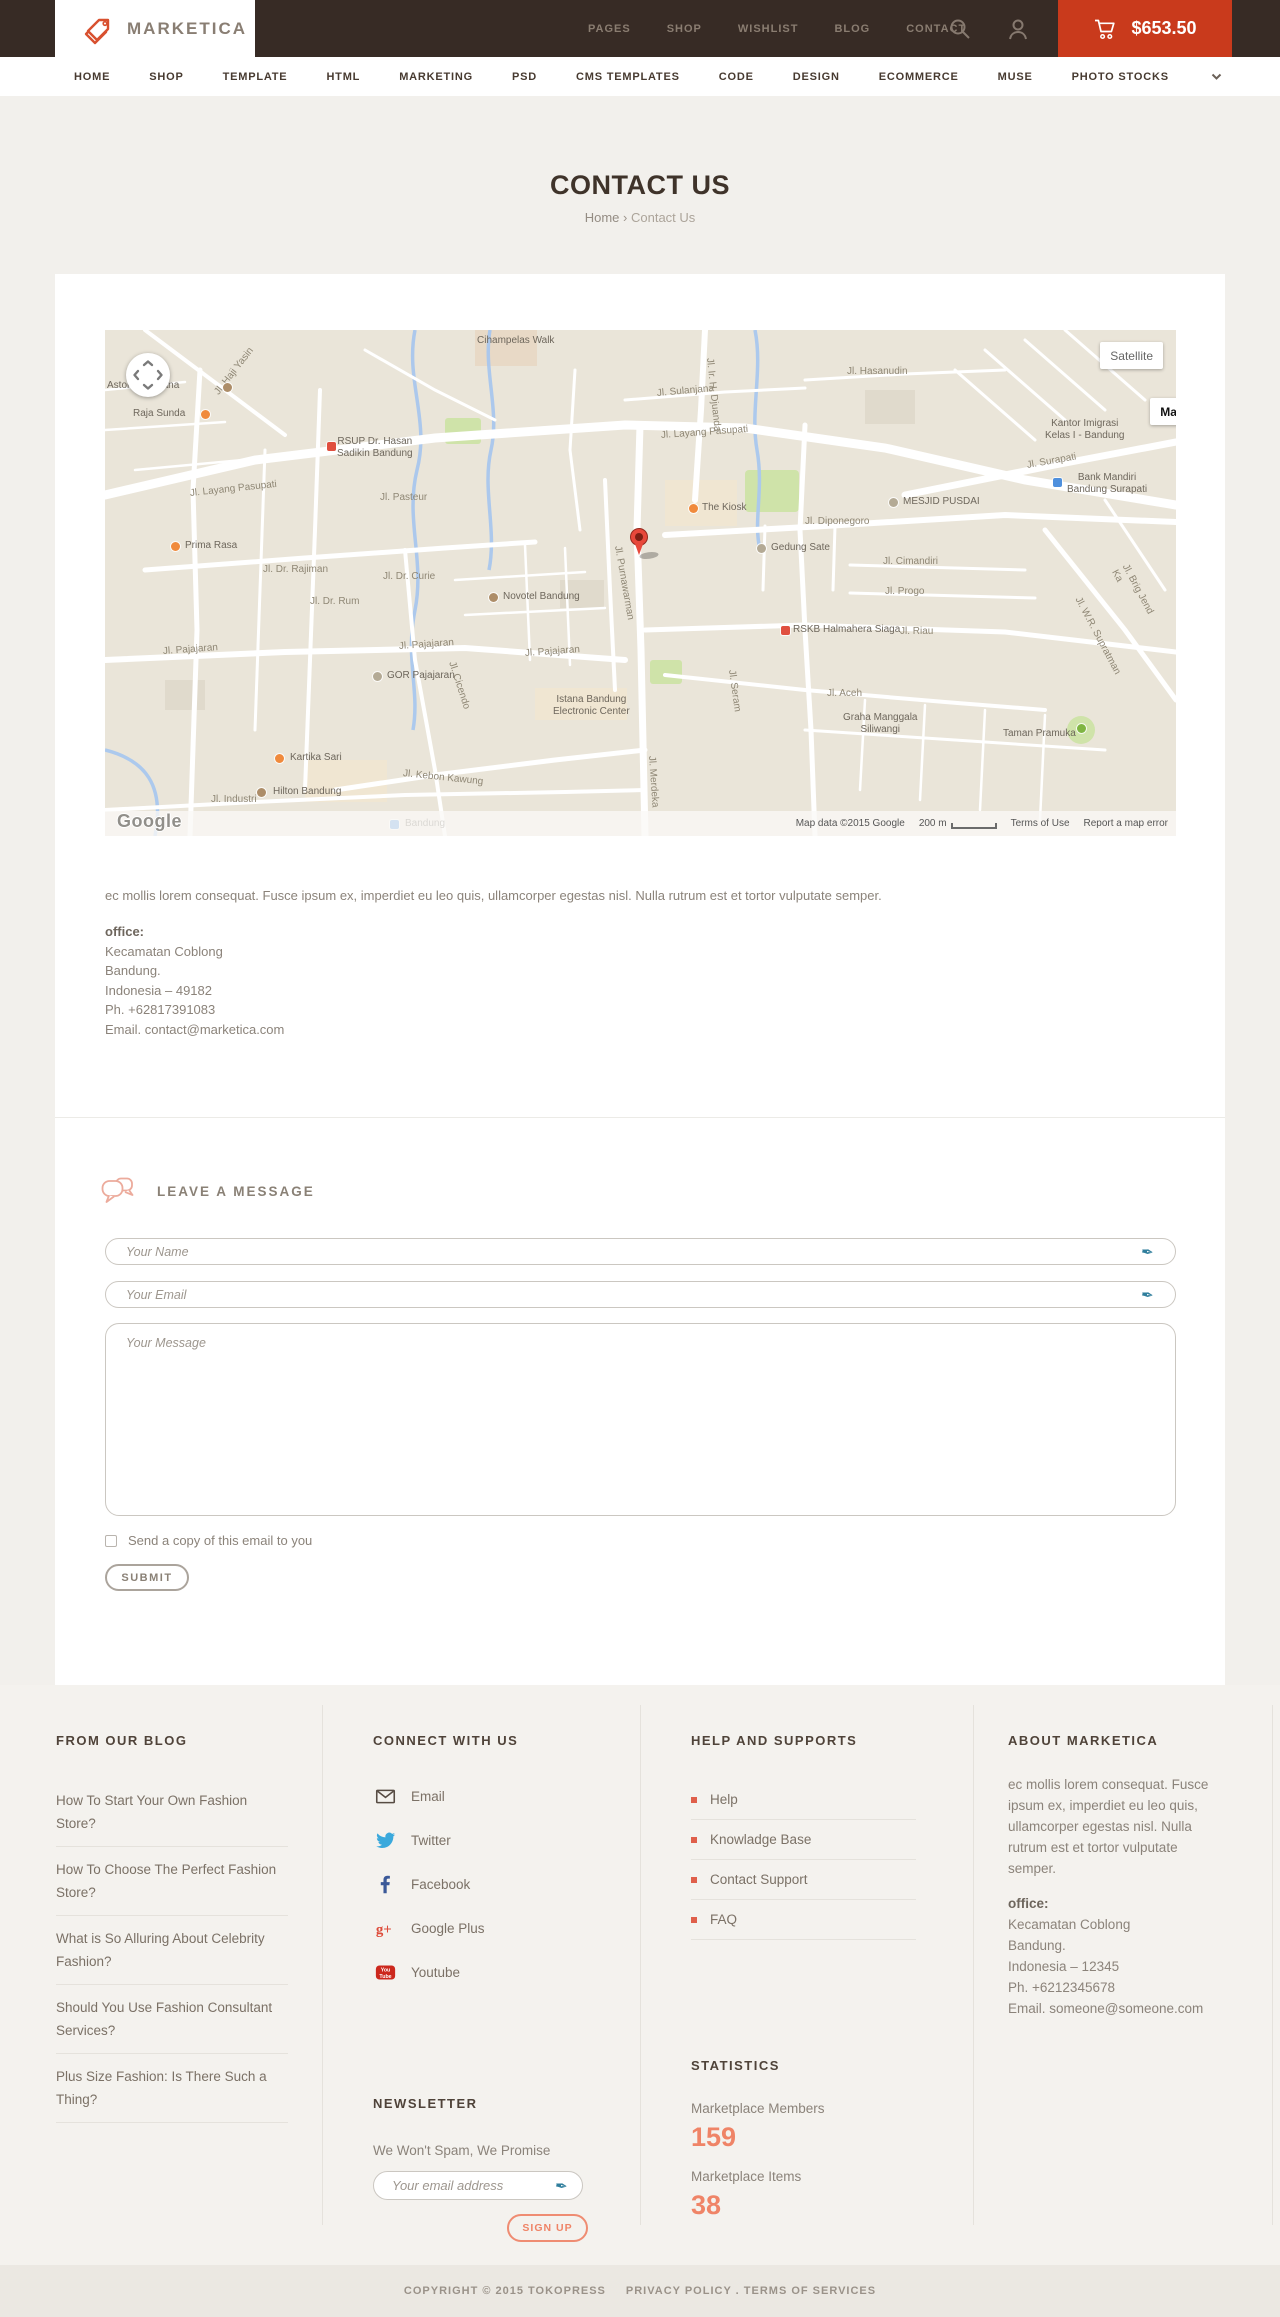 The height and width of the screenshot is (2317, 1280). I want to click on social-link: Twitter, so click(498, 1840).